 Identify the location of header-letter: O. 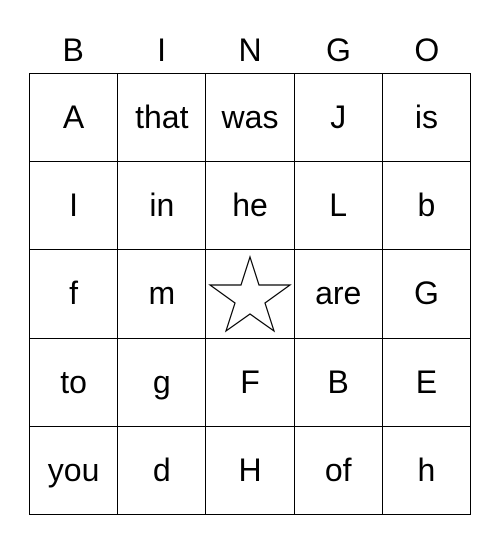
(427, 50).